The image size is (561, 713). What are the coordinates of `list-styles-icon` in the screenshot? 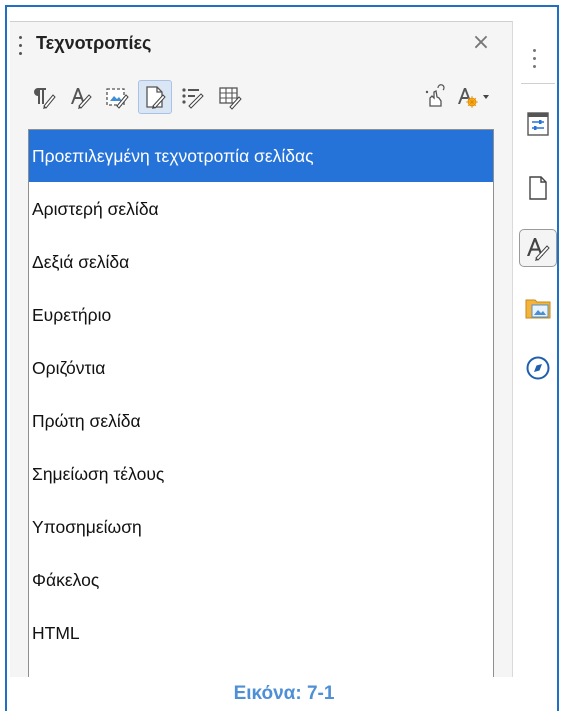 It's located at (193, 98).